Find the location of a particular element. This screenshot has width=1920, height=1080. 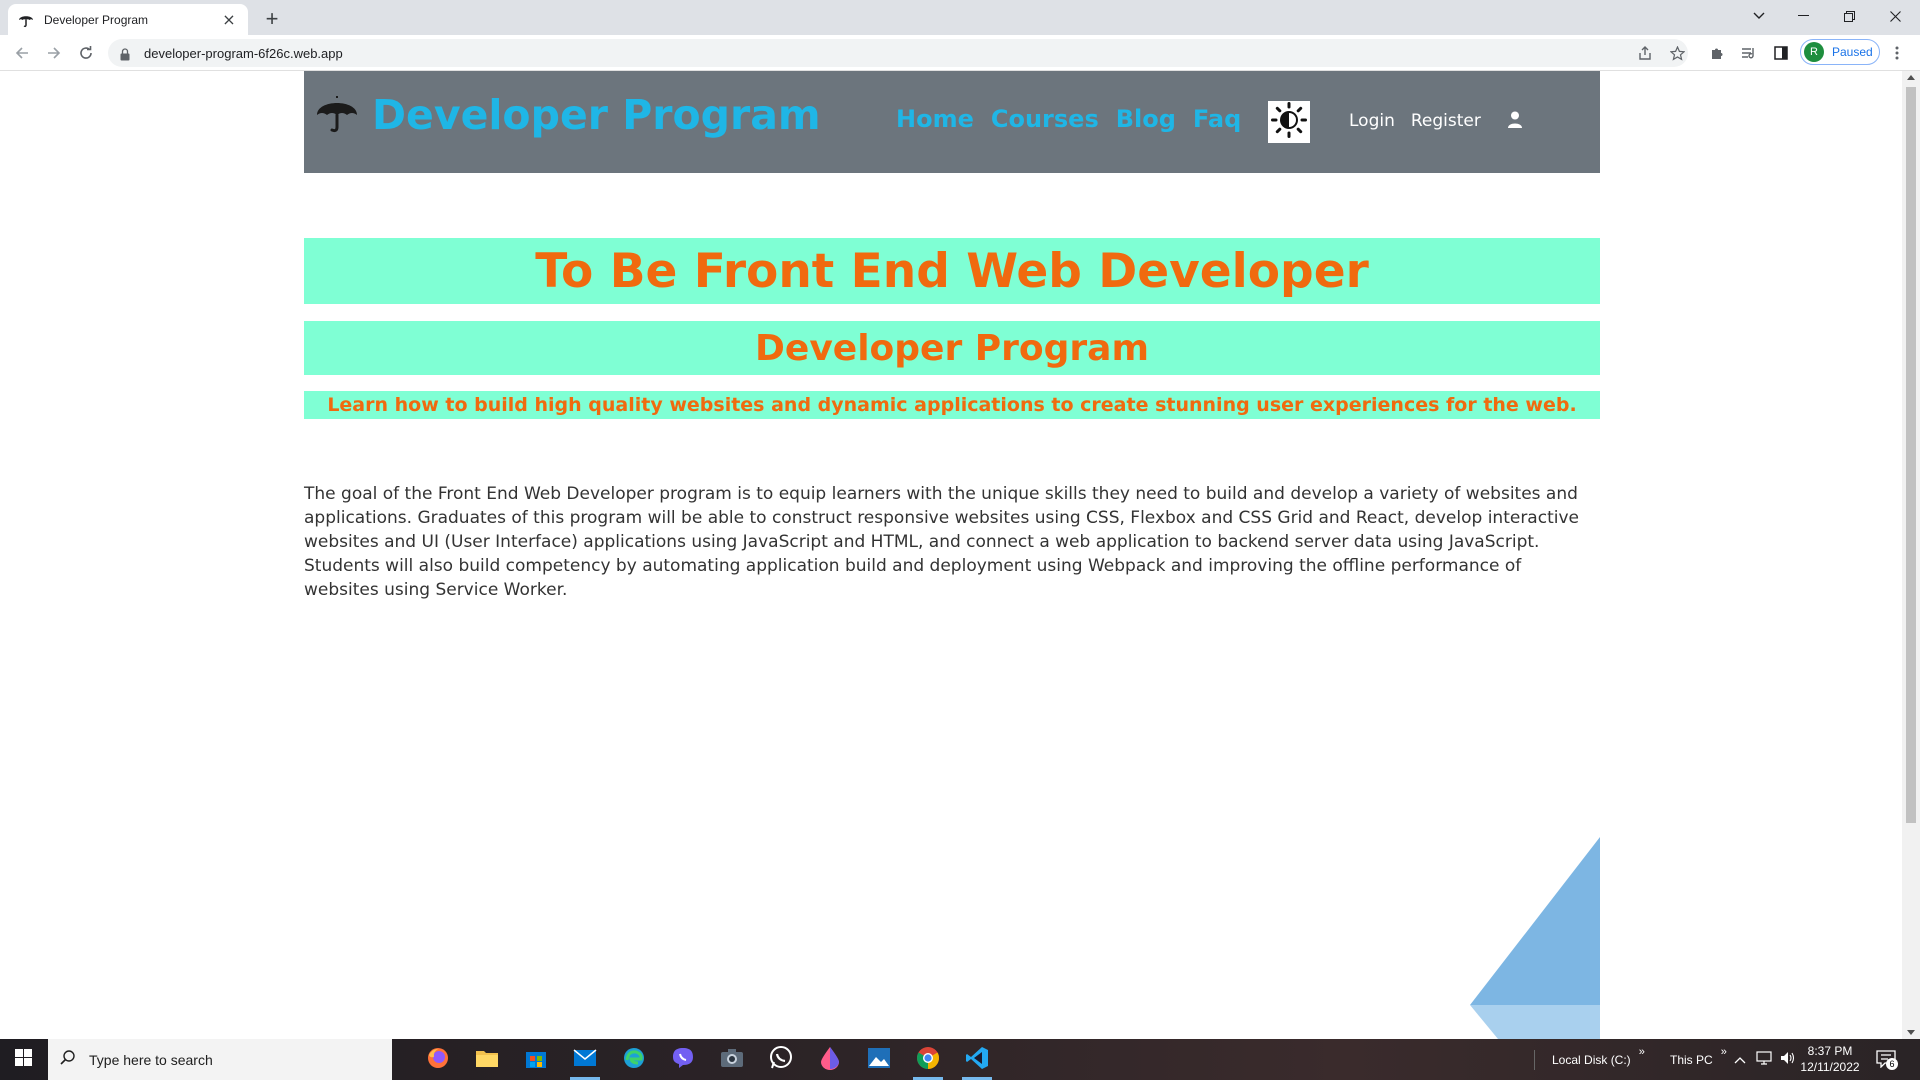

theme-toggle-button is located at coordinates (1289, 122).